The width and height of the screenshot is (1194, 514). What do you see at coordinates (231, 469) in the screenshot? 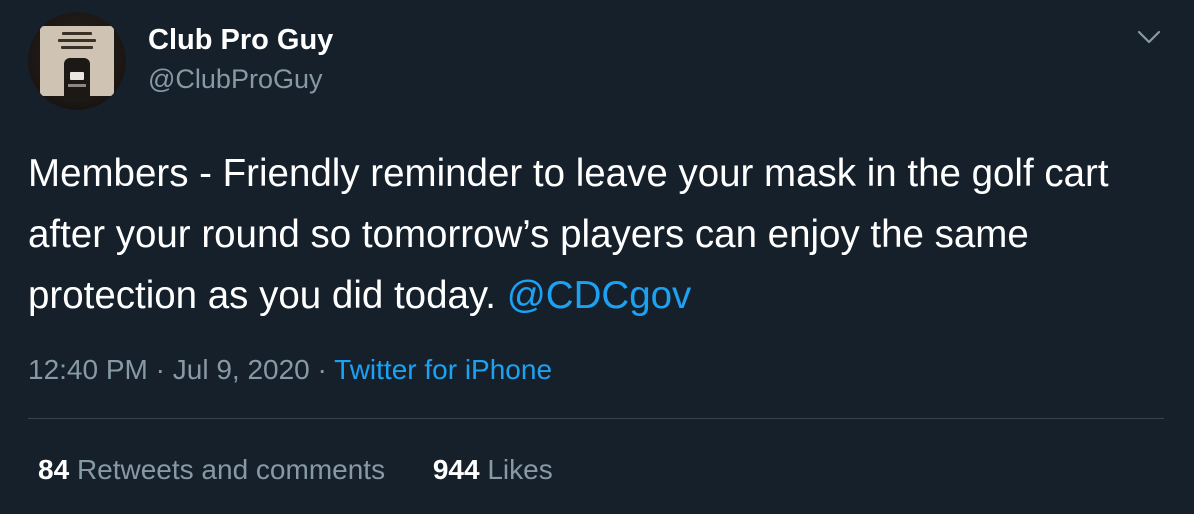
I see `retweets-label: Retweets and comments` at bounding box center [231, 469].